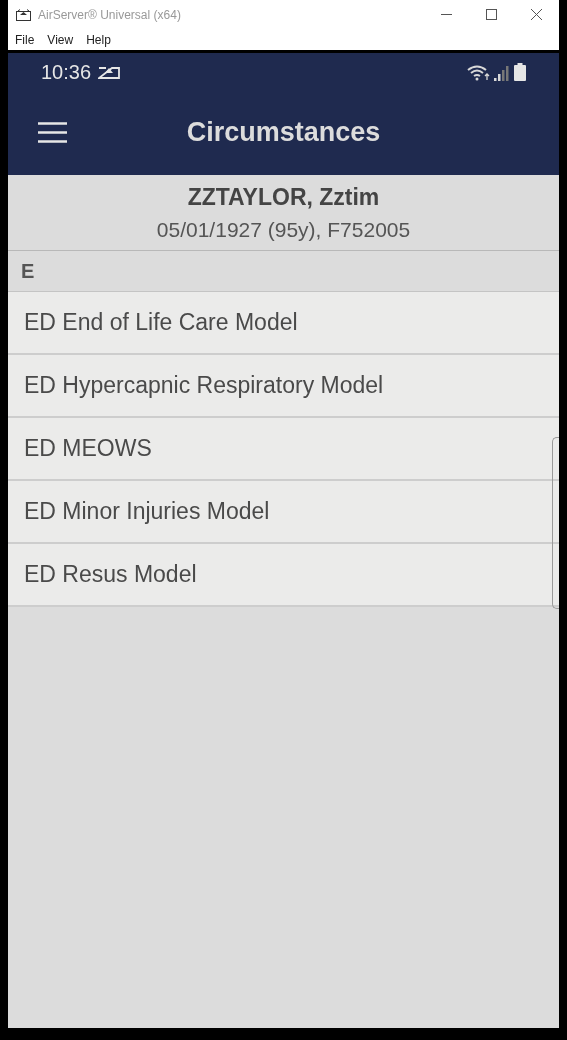 The image size is (567, 1040). Describe the element at coordinates (109, 15) in the screenshot. I see `window-title: AirServer® Universal (x64)` at that location.